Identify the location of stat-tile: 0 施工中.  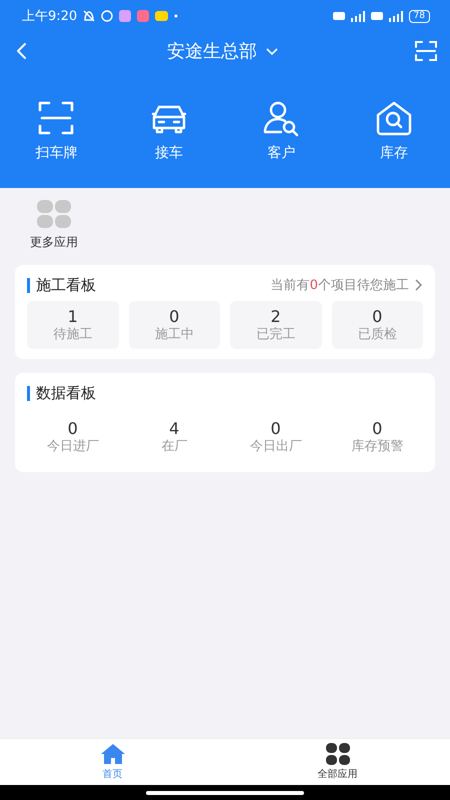
(174, 325).